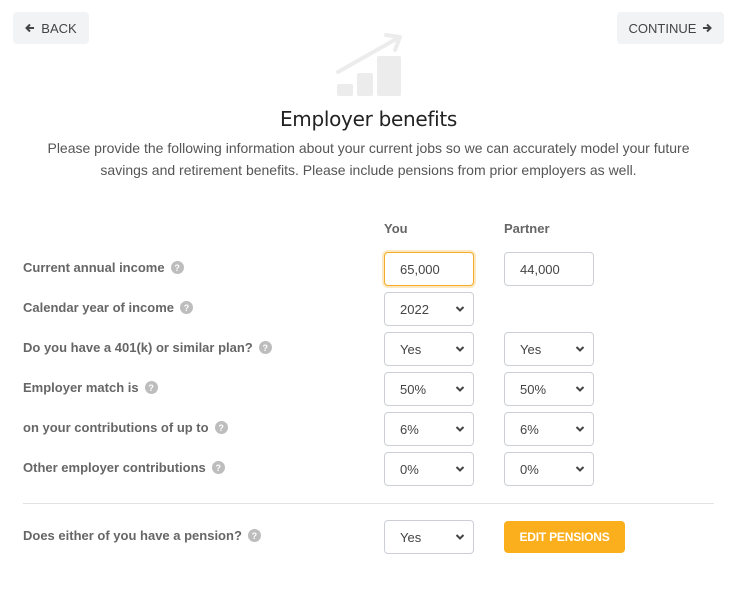 The height and width of the screenshot is (593, 737). I want to click on label-calendar-year: Calendar year of income ?, so click(108, 307).